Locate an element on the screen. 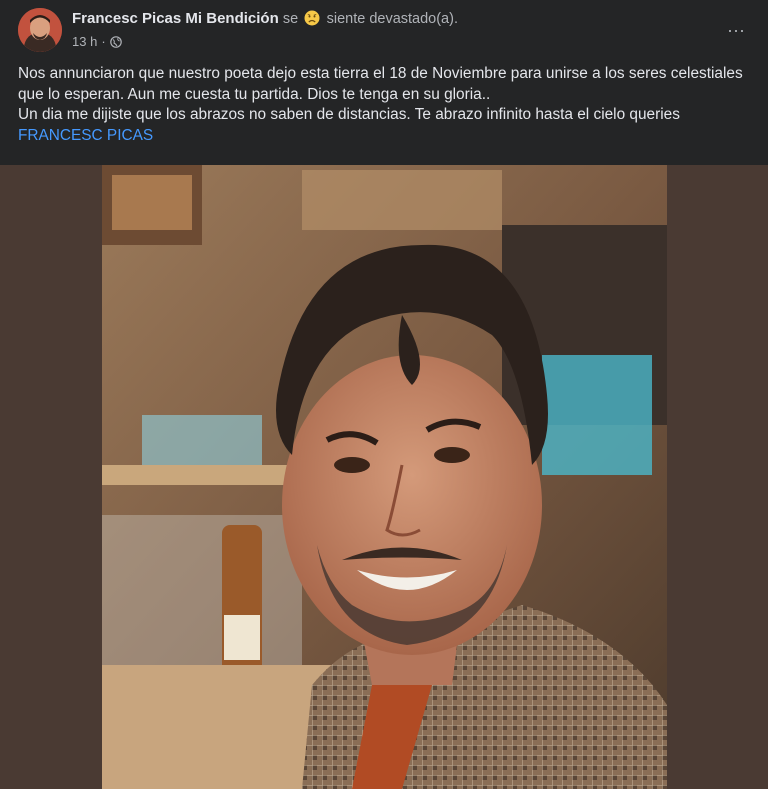 The width and height of the screenshot is (768, 789). globe-icon is located at coordinates (115, 41).